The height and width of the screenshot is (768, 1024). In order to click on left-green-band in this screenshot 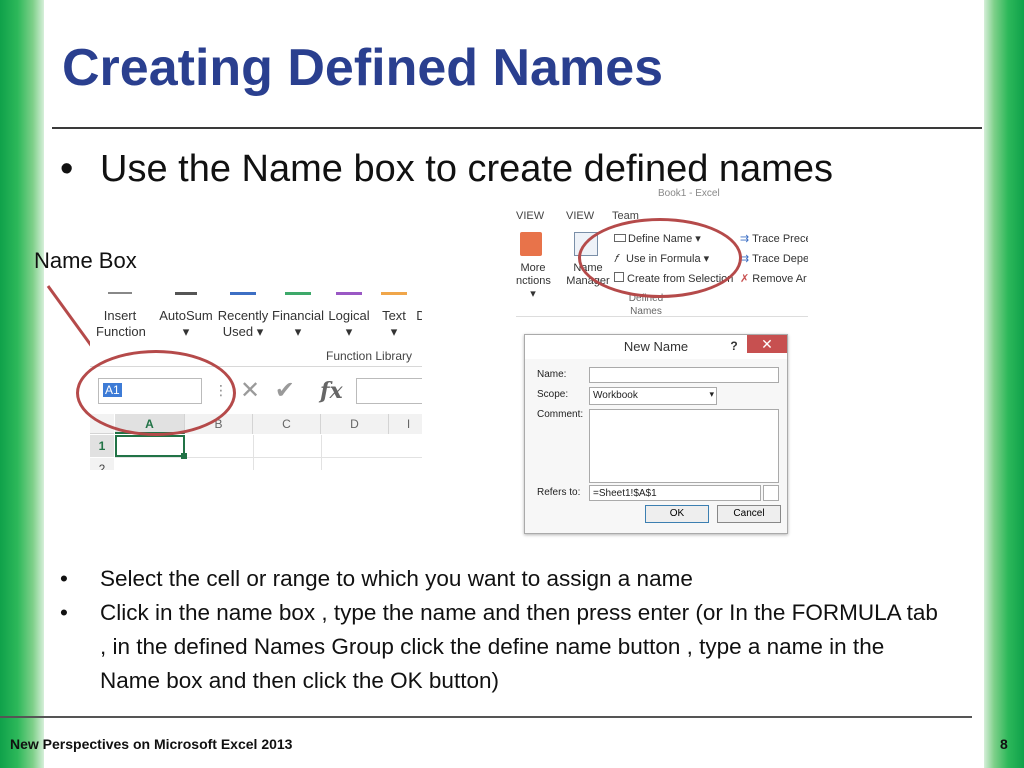, I will do `click(22, 384)`.